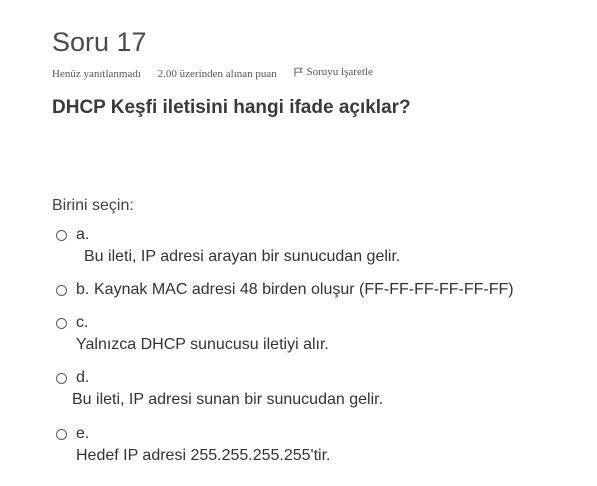 Image resolution: width=597 pixels, height=486 pixels. I want to click on answer-letter-a: a., so click(83, 234).